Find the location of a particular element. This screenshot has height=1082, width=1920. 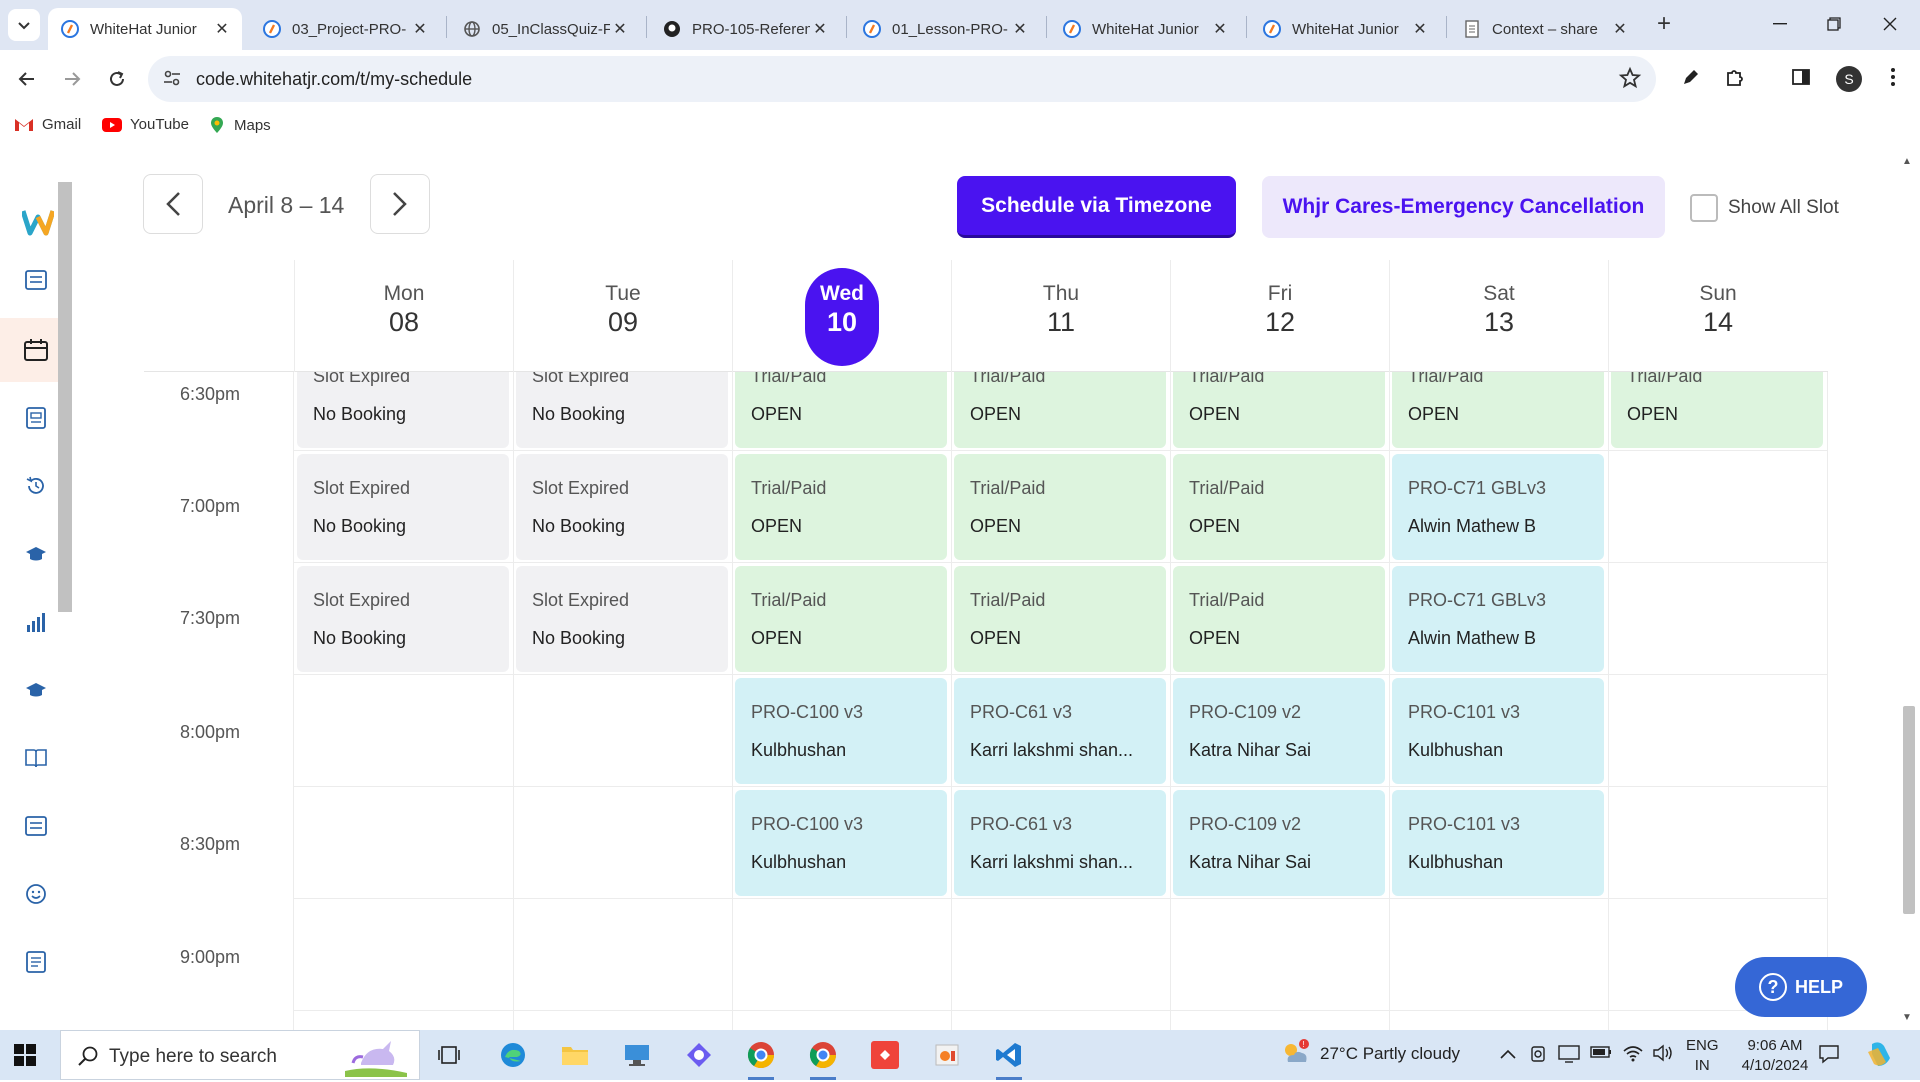

pen-extension-icon is located at coordinates (1691, 77).